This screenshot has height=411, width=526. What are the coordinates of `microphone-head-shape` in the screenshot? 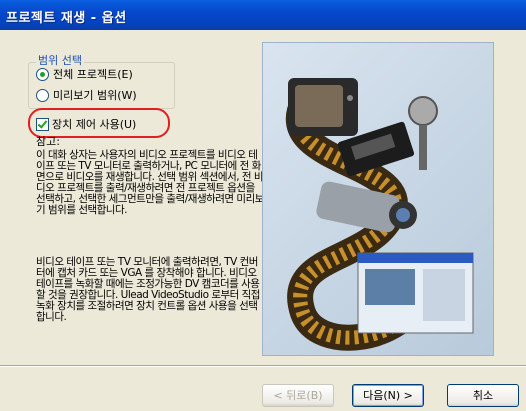 It's located at (423, 111).